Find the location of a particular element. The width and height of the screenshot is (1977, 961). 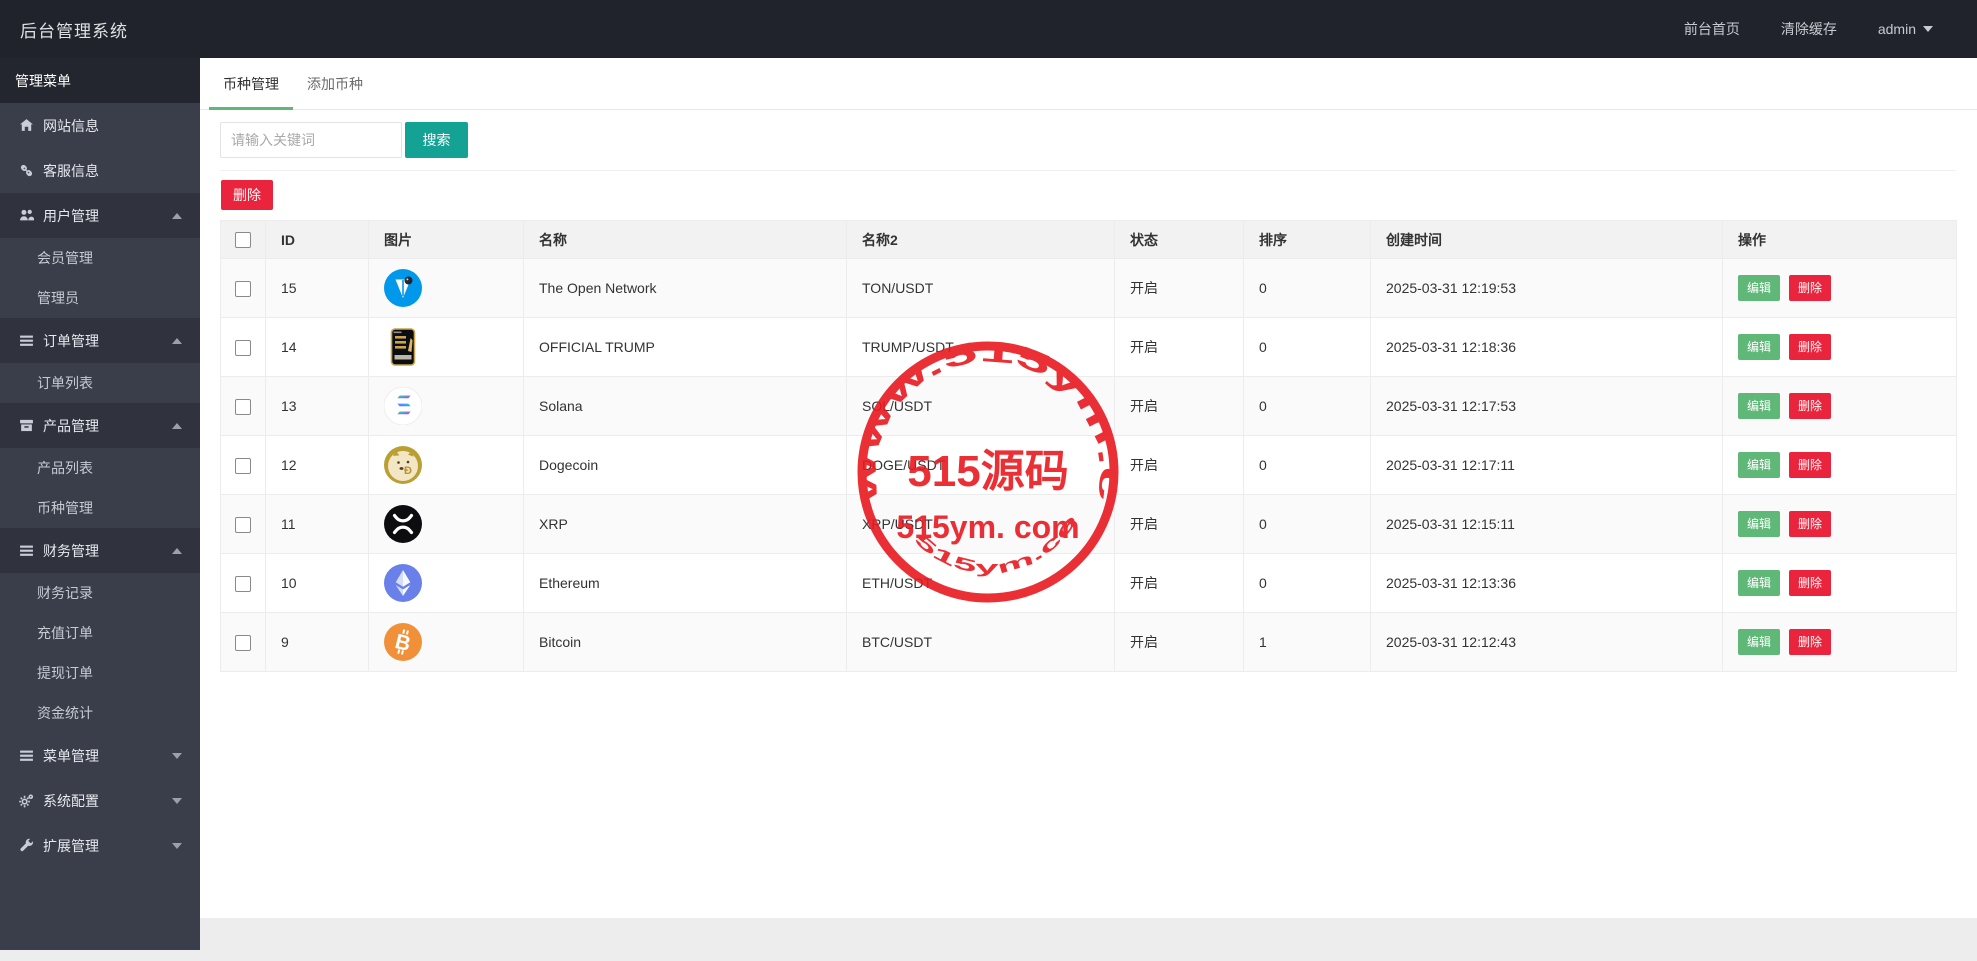

sol-coin-icon is located at coordinates (403, 406).